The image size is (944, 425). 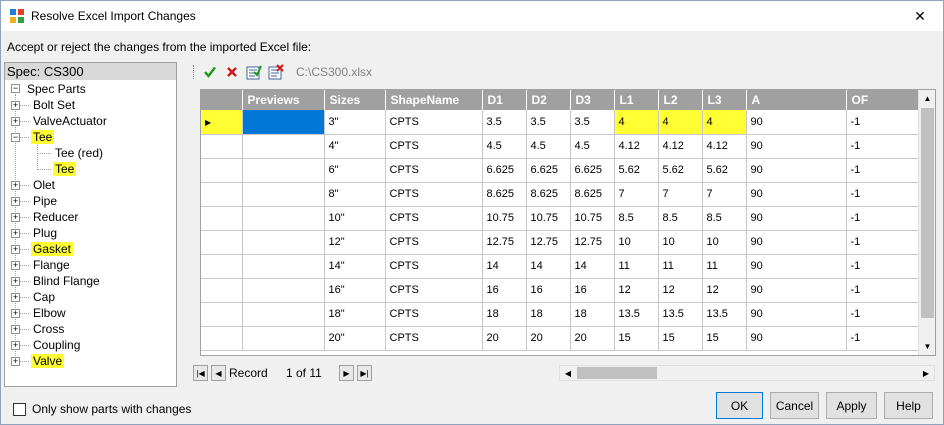 I want to click on next-record-icon: ▶, so click(x=346, y=373).